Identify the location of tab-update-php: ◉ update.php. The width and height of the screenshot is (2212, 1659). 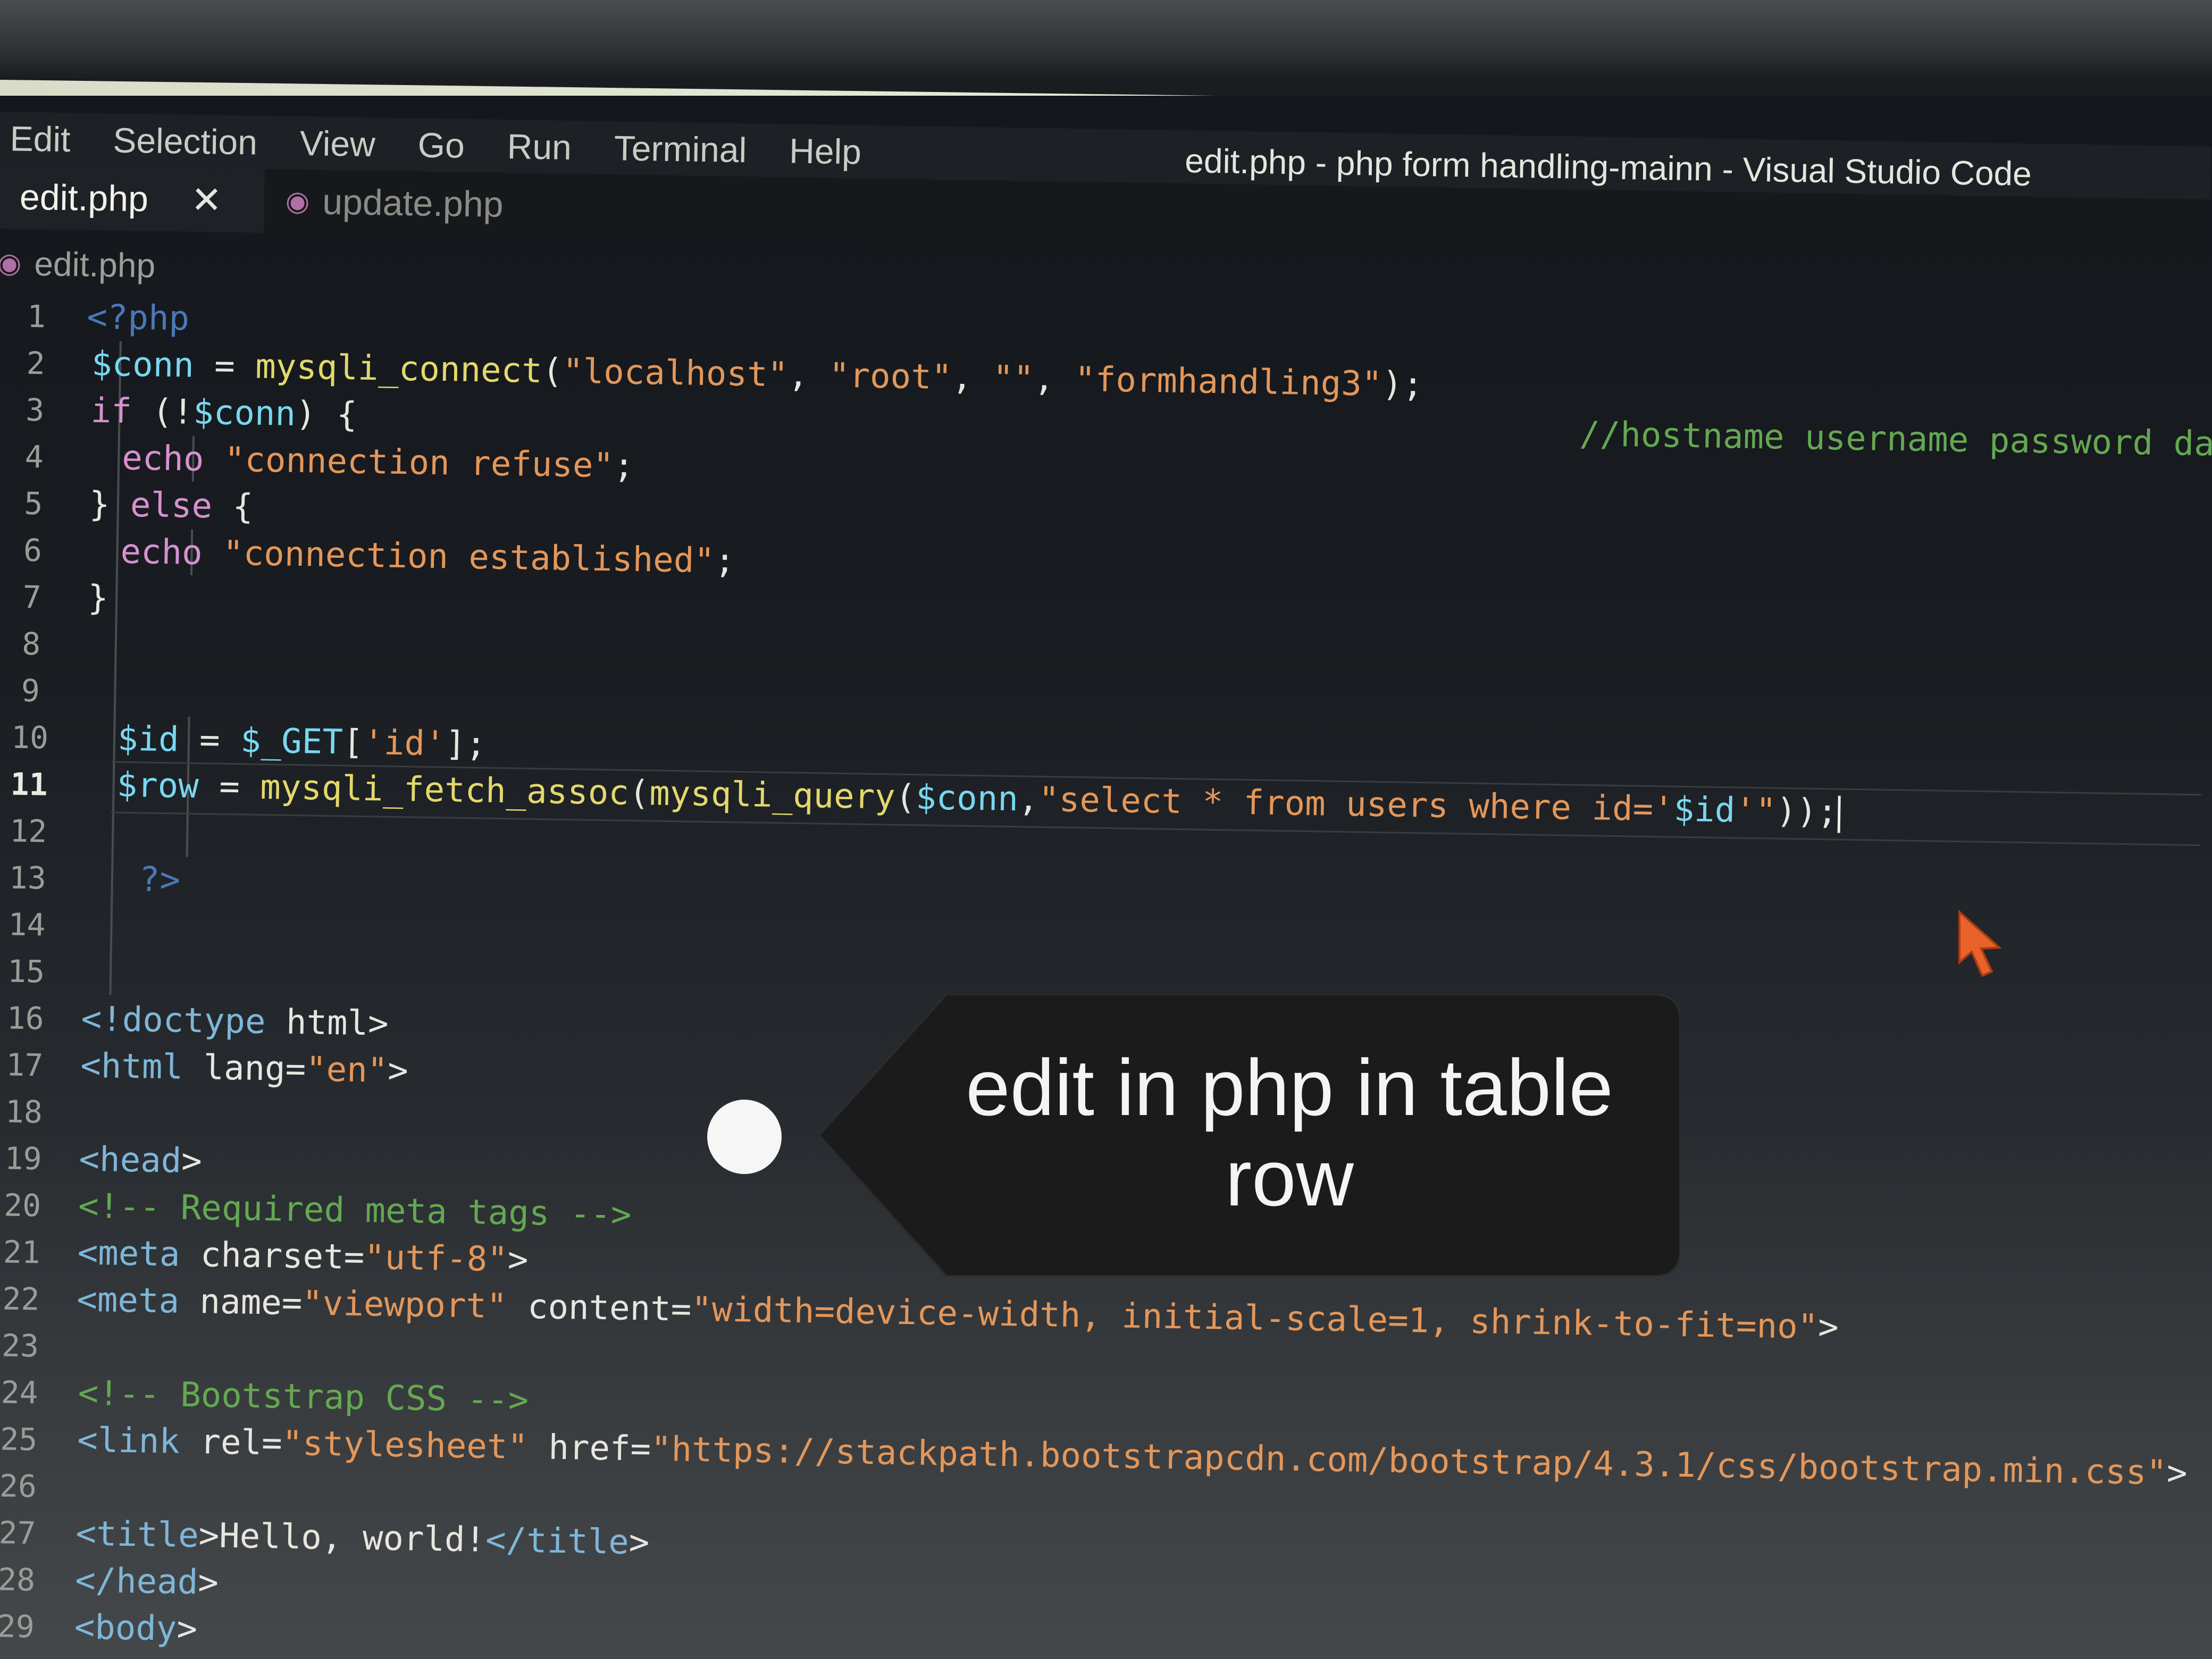
(424, 203).